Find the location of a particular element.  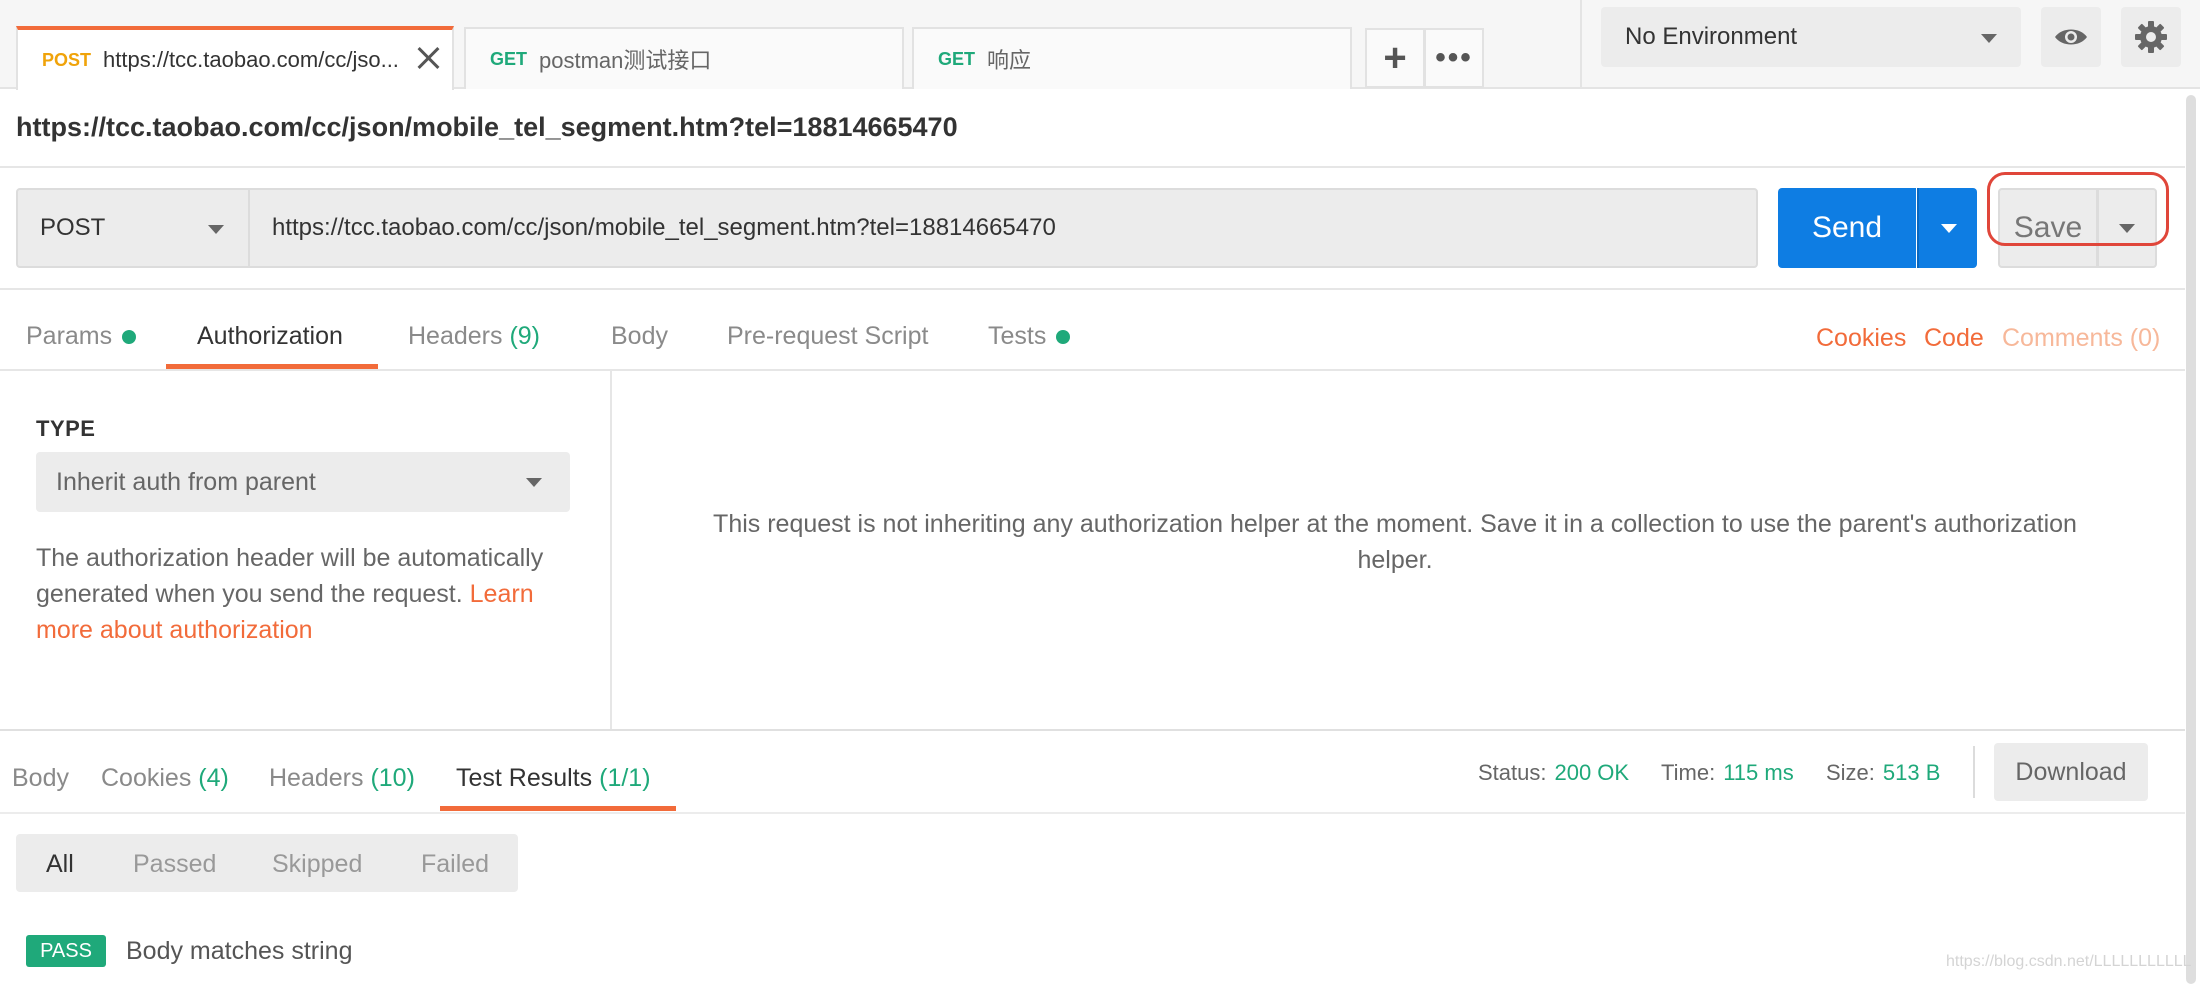

plus-icon: + is located at coordinates (1395, 58).